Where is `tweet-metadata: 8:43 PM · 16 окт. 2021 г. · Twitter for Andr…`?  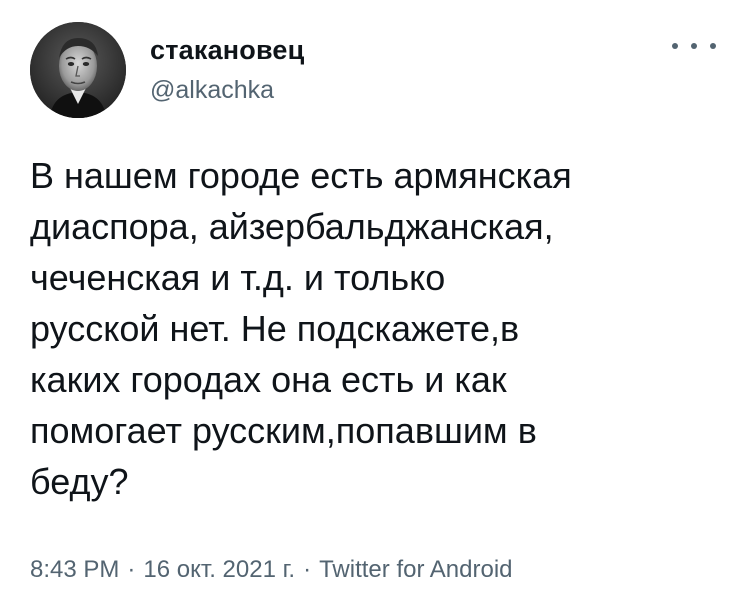
tweet-metadata: 8:43 PM · 16 окт. 2021 г. · Twitter for Andr… is located at coordinates (271, 570).